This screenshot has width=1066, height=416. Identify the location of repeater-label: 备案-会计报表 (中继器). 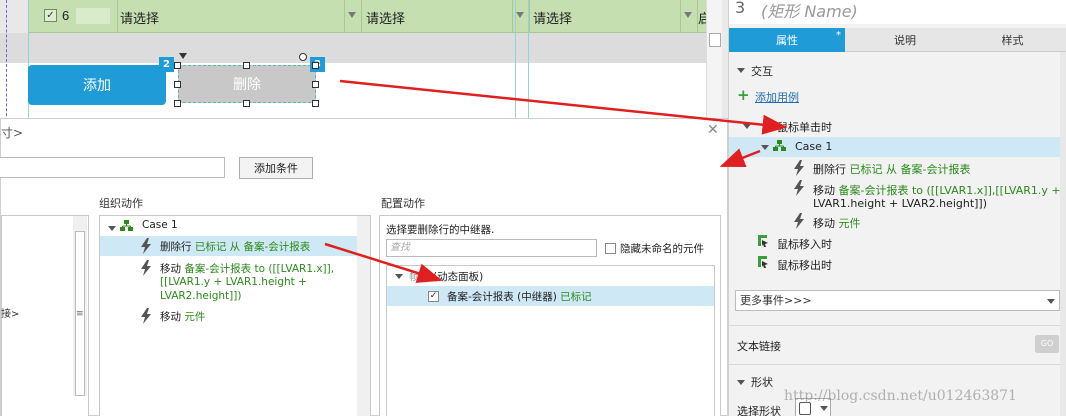
(502, 297).